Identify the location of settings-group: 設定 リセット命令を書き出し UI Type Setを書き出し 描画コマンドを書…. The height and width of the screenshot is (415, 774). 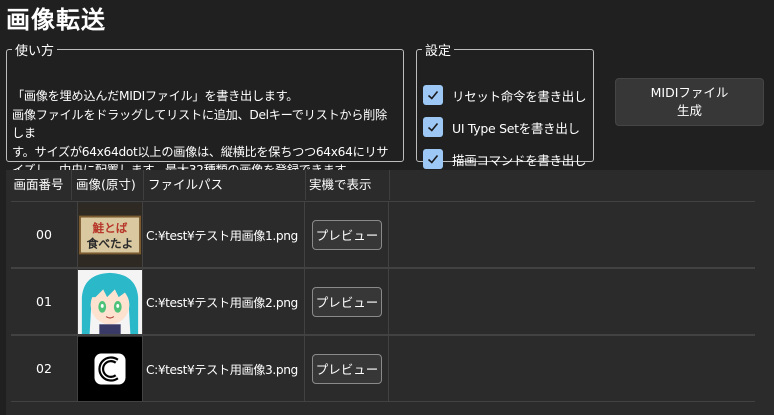
(505, 104).